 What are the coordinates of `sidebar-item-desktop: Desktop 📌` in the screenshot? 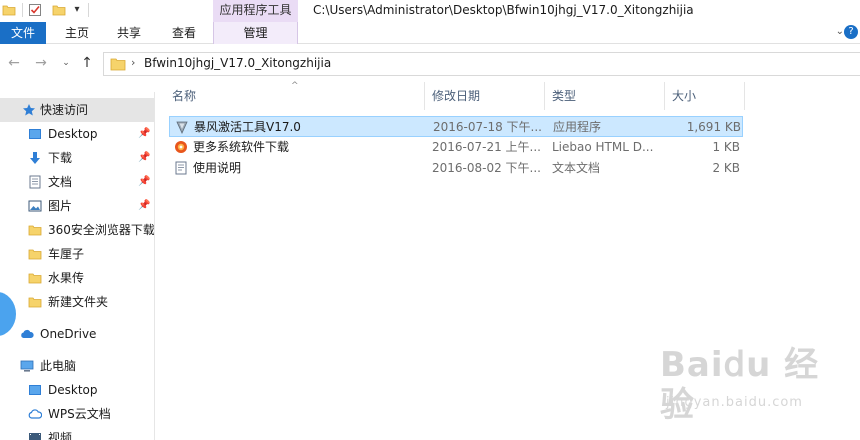 It's located at (77, 134).